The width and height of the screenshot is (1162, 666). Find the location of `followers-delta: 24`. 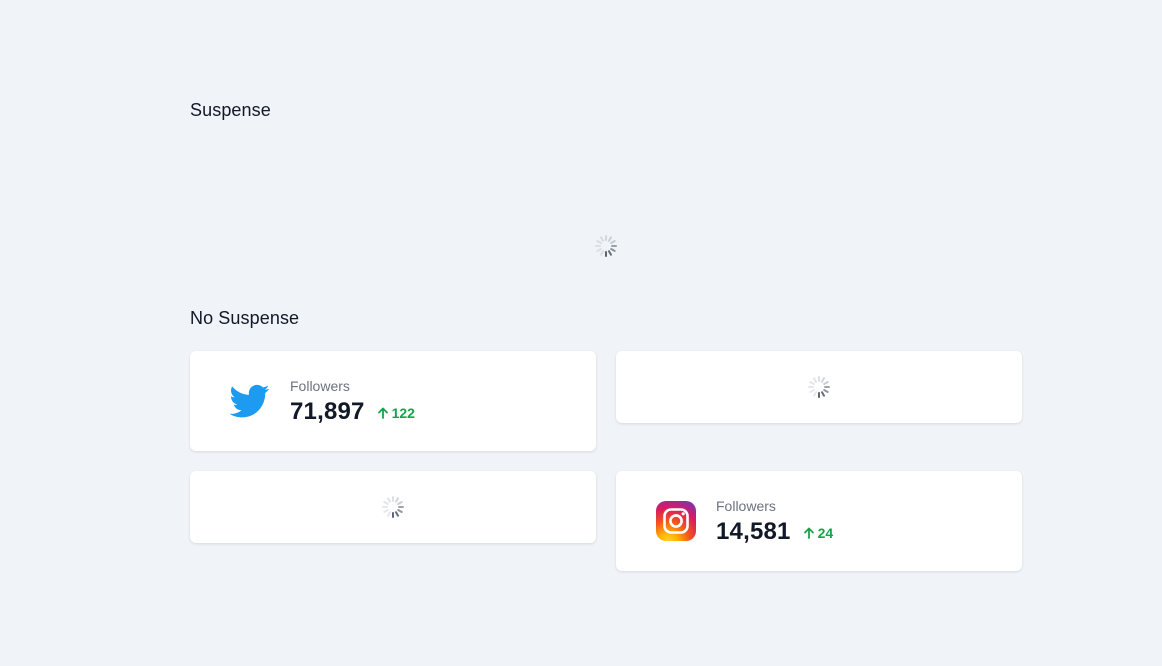

followers-delta: 24 is located at coordinates (818, 533).